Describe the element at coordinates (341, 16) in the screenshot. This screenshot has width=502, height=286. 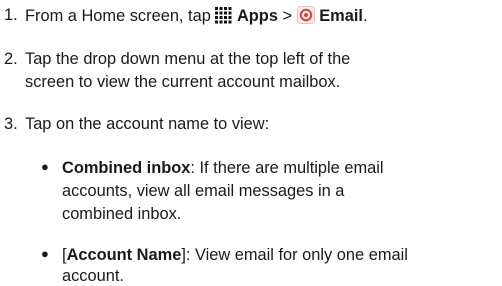
I see `email-label: Email` at that location.